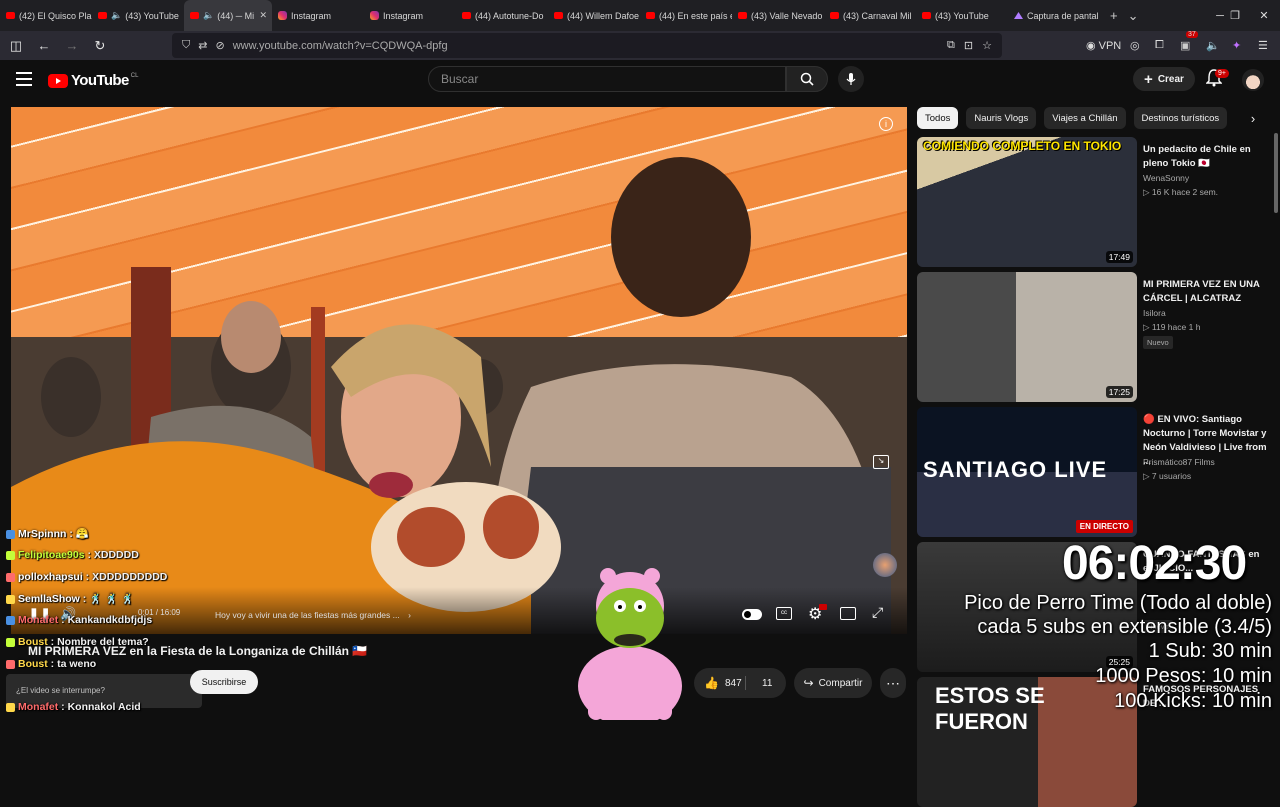  Describe the element at coordinates (49, 599) in the screenshot. I see `chat-username: SemllaShow` at that location.